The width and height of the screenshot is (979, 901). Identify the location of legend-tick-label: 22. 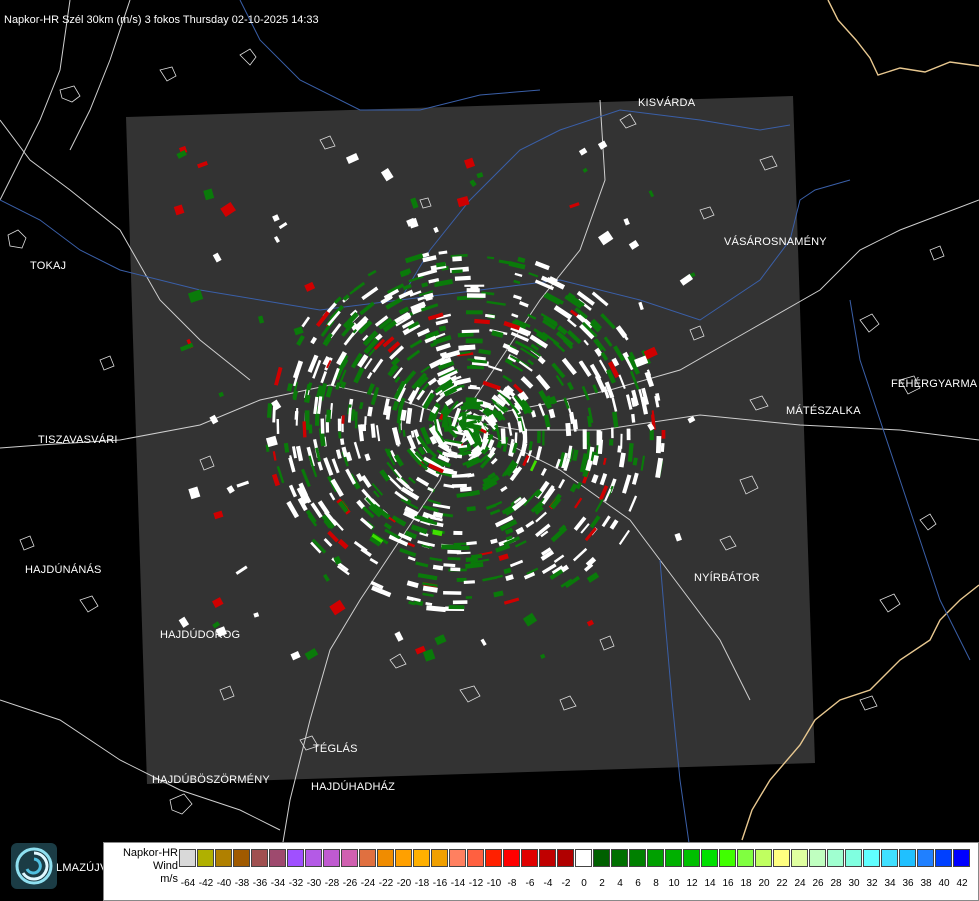
(781, 883).